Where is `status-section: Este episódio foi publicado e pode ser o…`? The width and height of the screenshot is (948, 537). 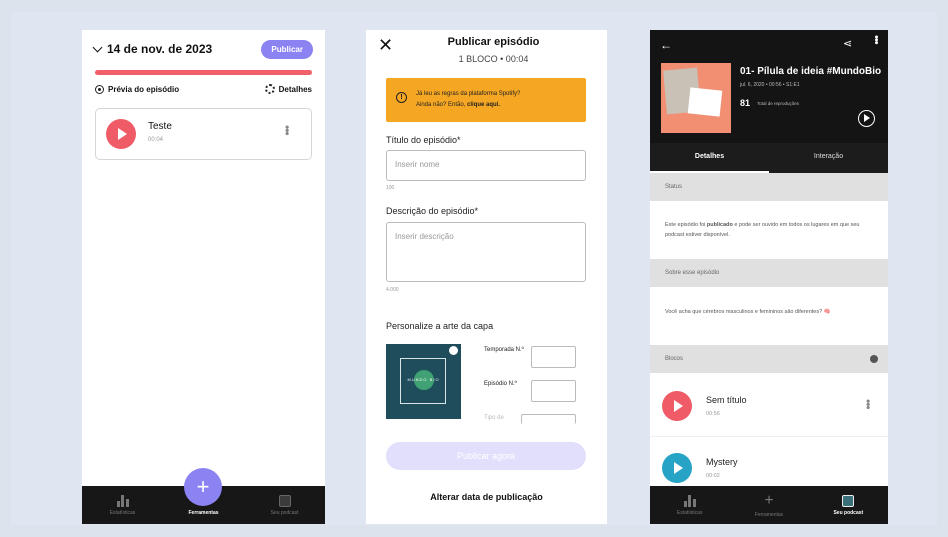 status-section: Este episódio foi publicado e pode ser o… is located at coordinates (769, 230).